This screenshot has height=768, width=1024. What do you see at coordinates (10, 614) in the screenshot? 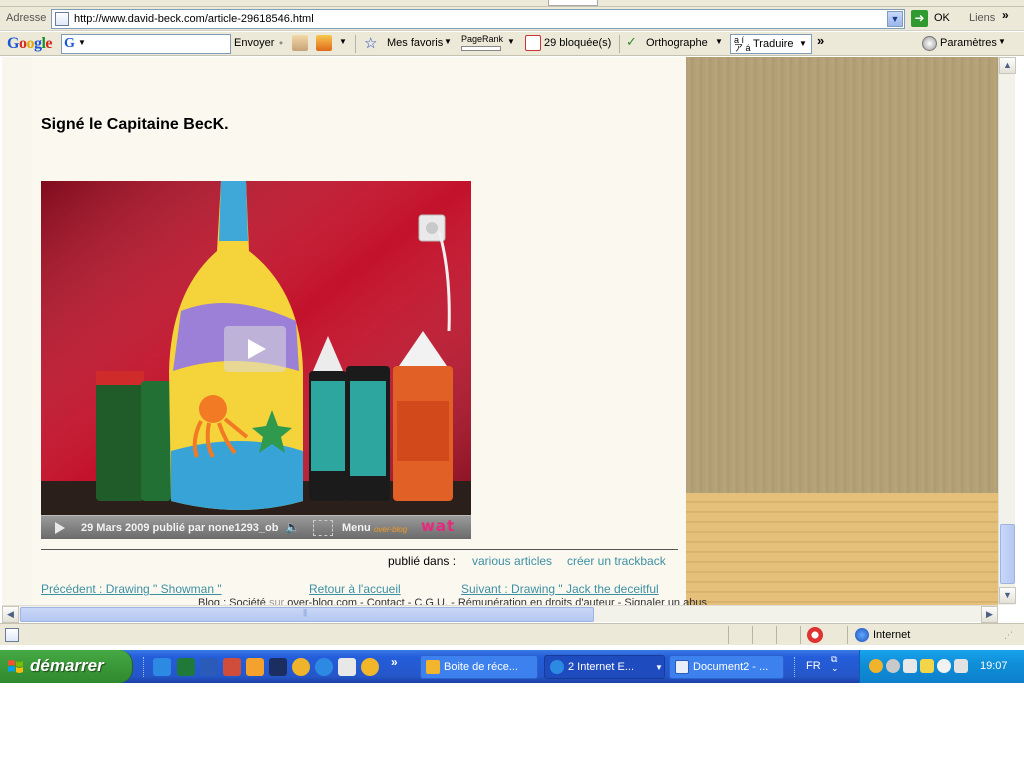
I see `scroll-left-icon: ◀` at bounding box center [10, 614].